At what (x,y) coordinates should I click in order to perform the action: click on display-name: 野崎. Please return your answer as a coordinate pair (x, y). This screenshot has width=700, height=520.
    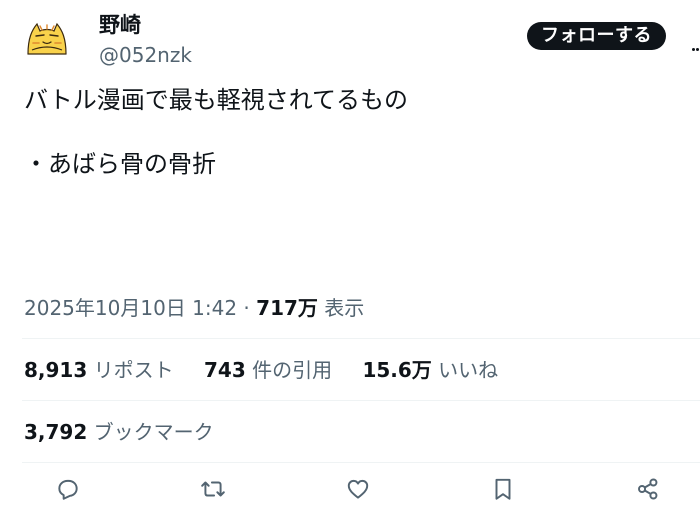
    Looking at the image, I should click on (120, 25).